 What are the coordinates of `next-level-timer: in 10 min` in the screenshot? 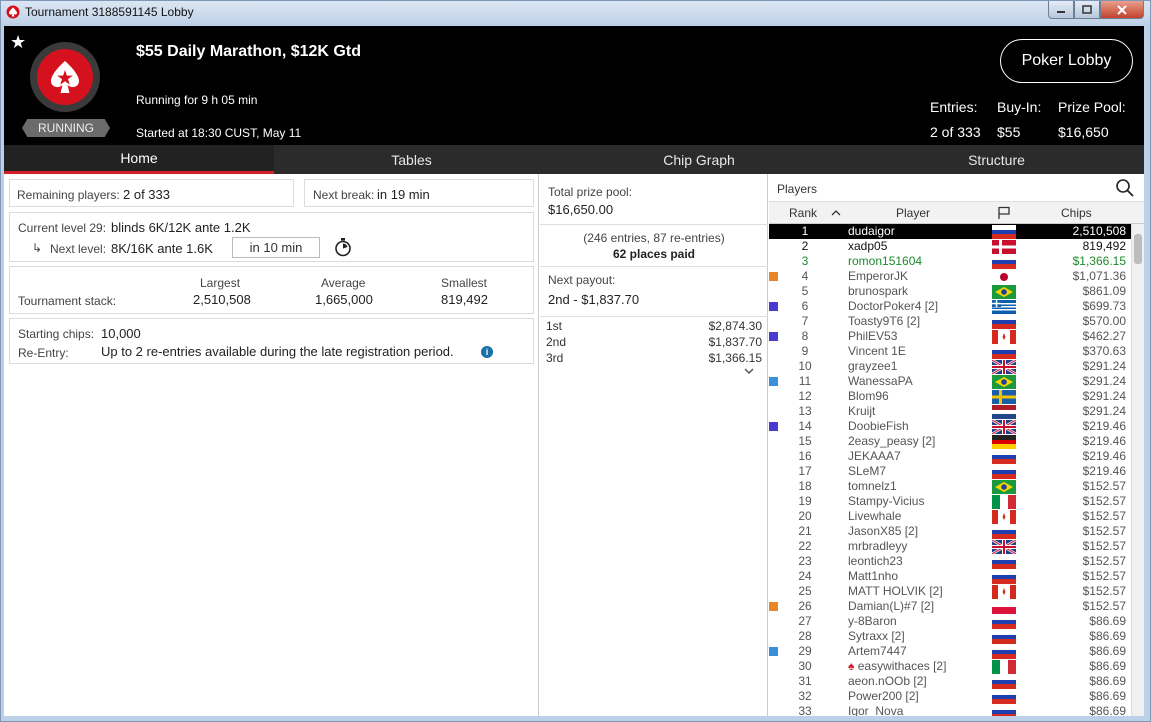 It's located at (276, 247).